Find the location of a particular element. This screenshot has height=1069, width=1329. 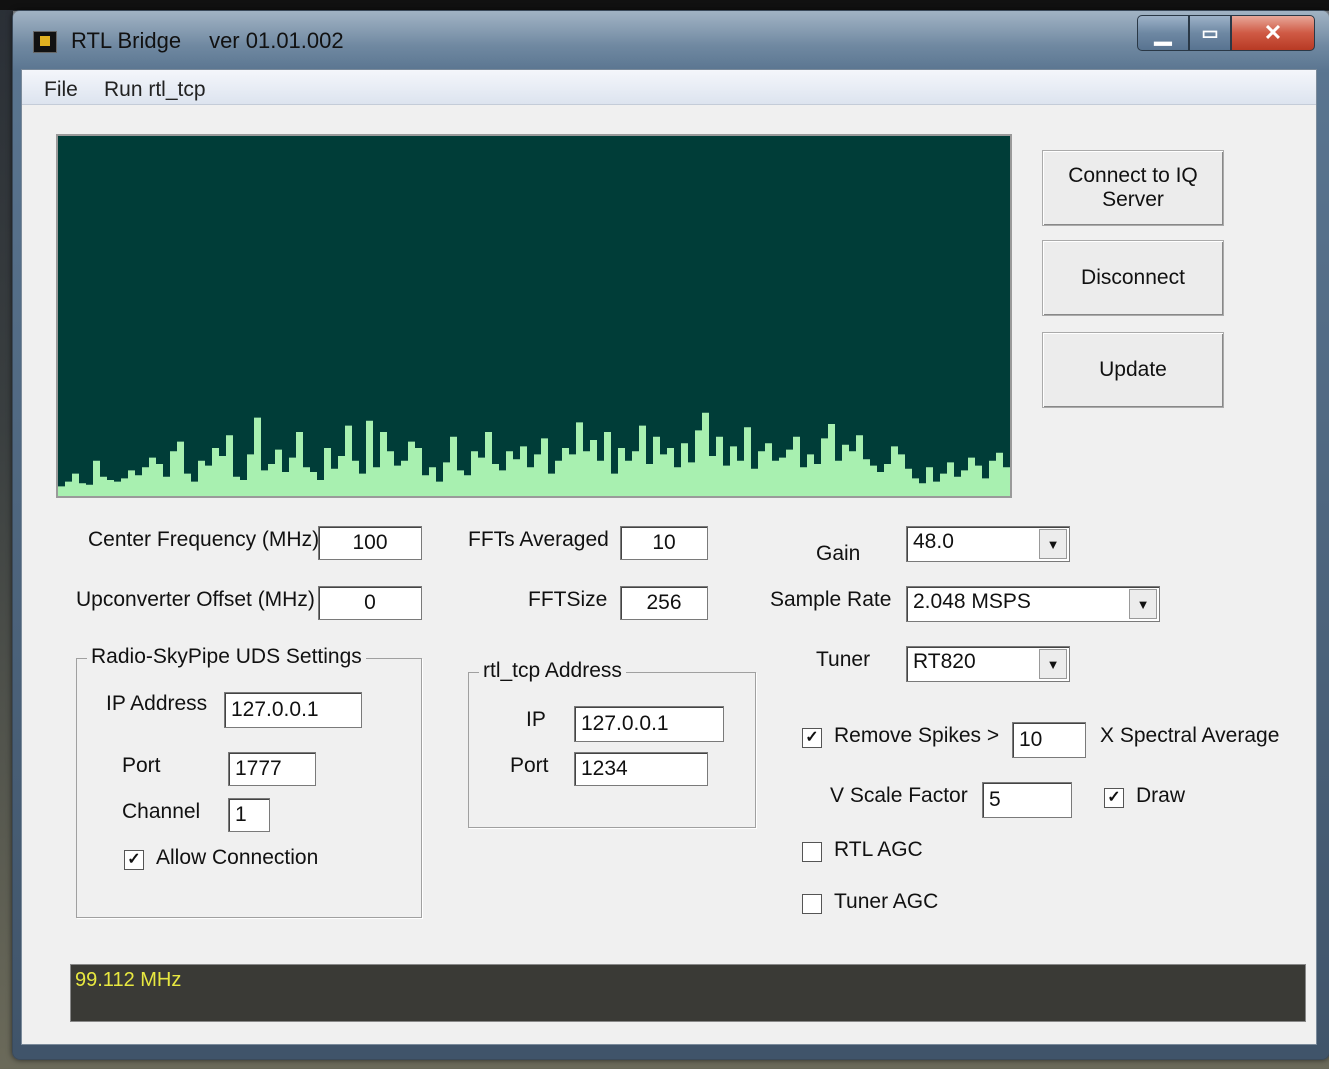

rtl-tcp-ip-input: 127.0.0.1 is located at coordinates (649, 724).